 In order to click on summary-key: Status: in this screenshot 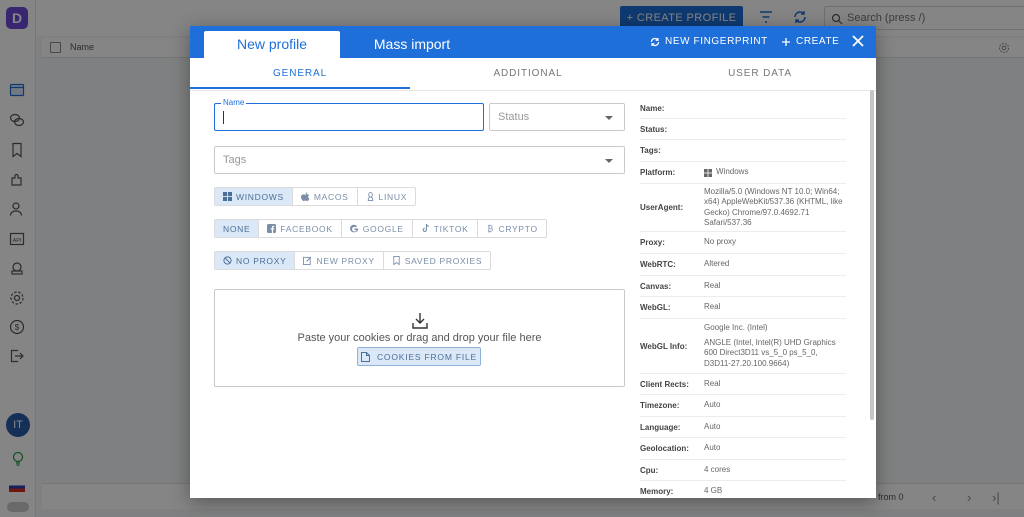, I will do `click(654, 129)`.